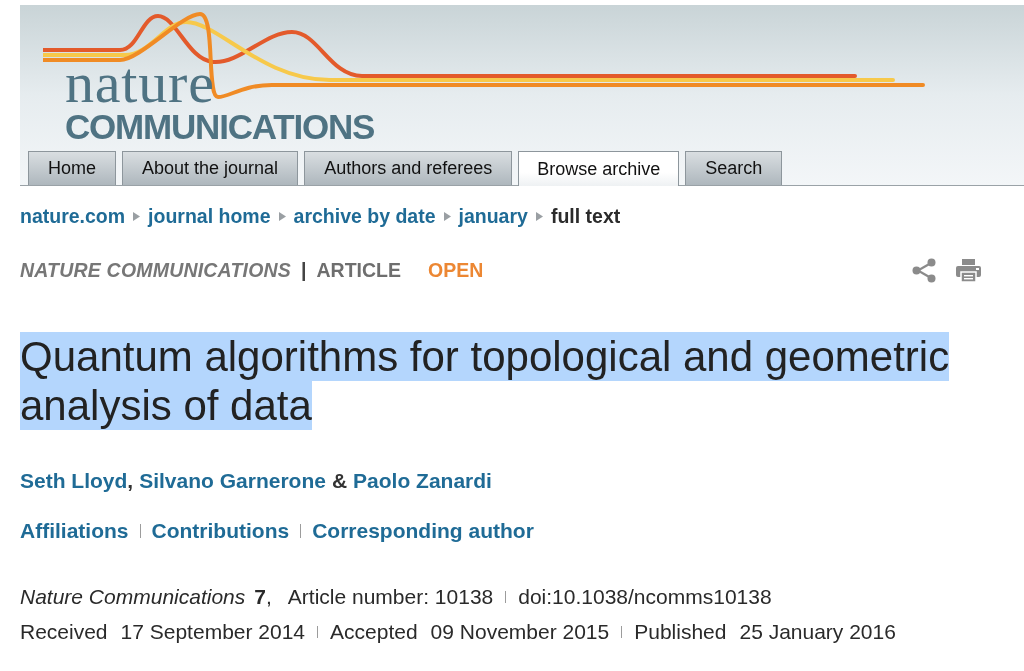 The height and width of the screenshot is (671, 1024). Describe the element at coordinates (680, 632) in the screenshot. I see `date-label: Published` at that location.